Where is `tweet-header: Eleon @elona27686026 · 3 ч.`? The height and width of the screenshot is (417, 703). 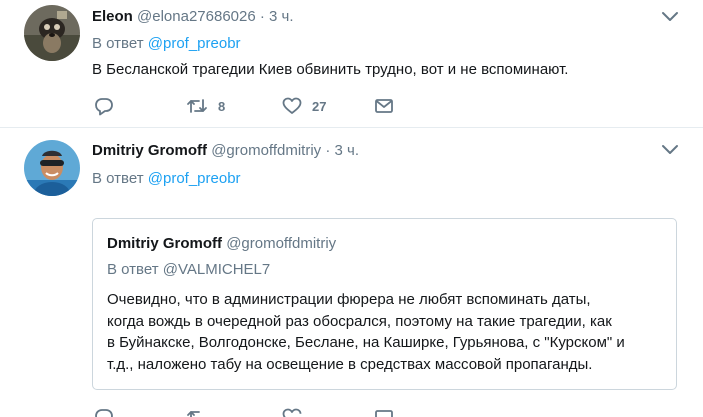 tweet-header: Eleon @elona27686026 · 3 ч. is located at coordinates (193, 16).